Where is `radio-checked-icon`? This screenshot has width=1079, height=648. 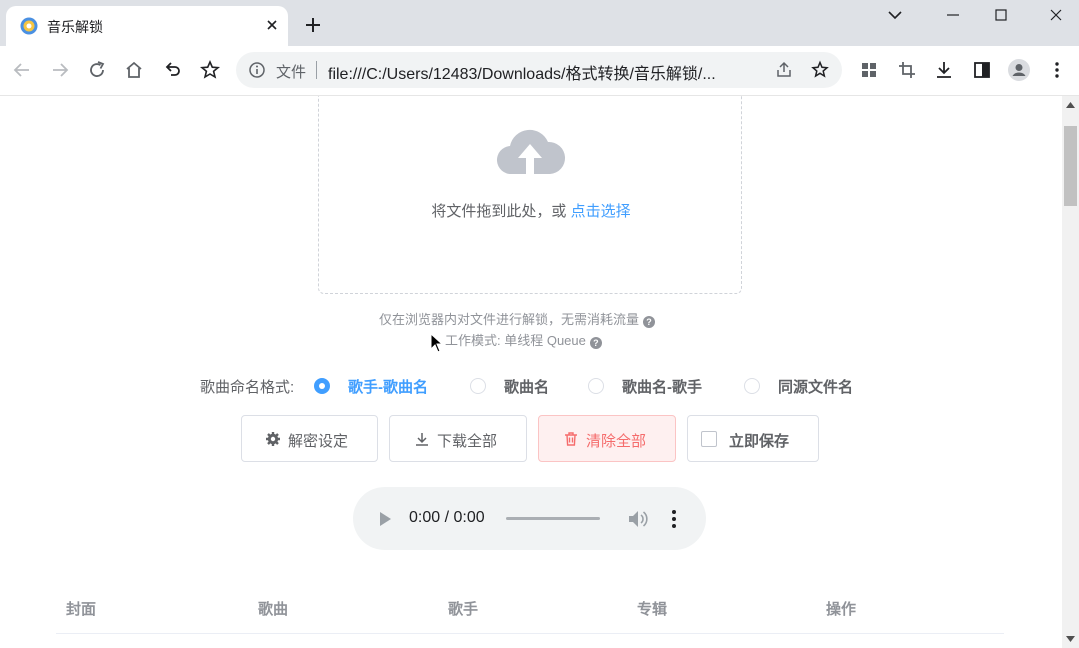
radio-checked-icon is located at coordinates (322, 386).